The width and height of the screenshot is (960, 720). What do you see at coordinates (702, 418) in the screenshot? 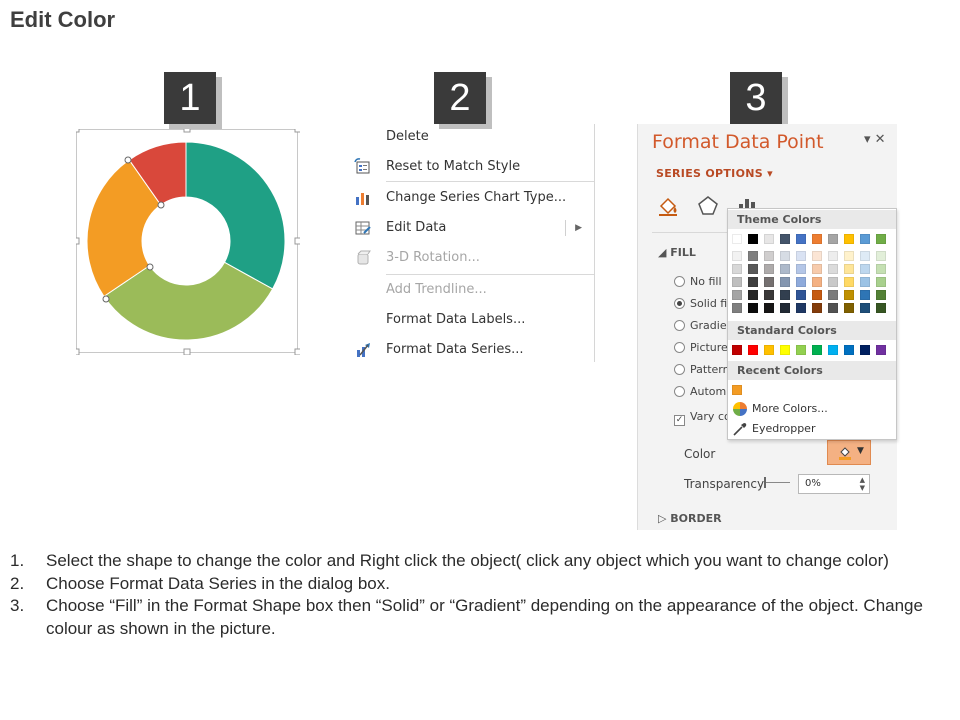
I see `vary-colors-checkbox: ✓ Vary co` at bounding box center [702, 418].